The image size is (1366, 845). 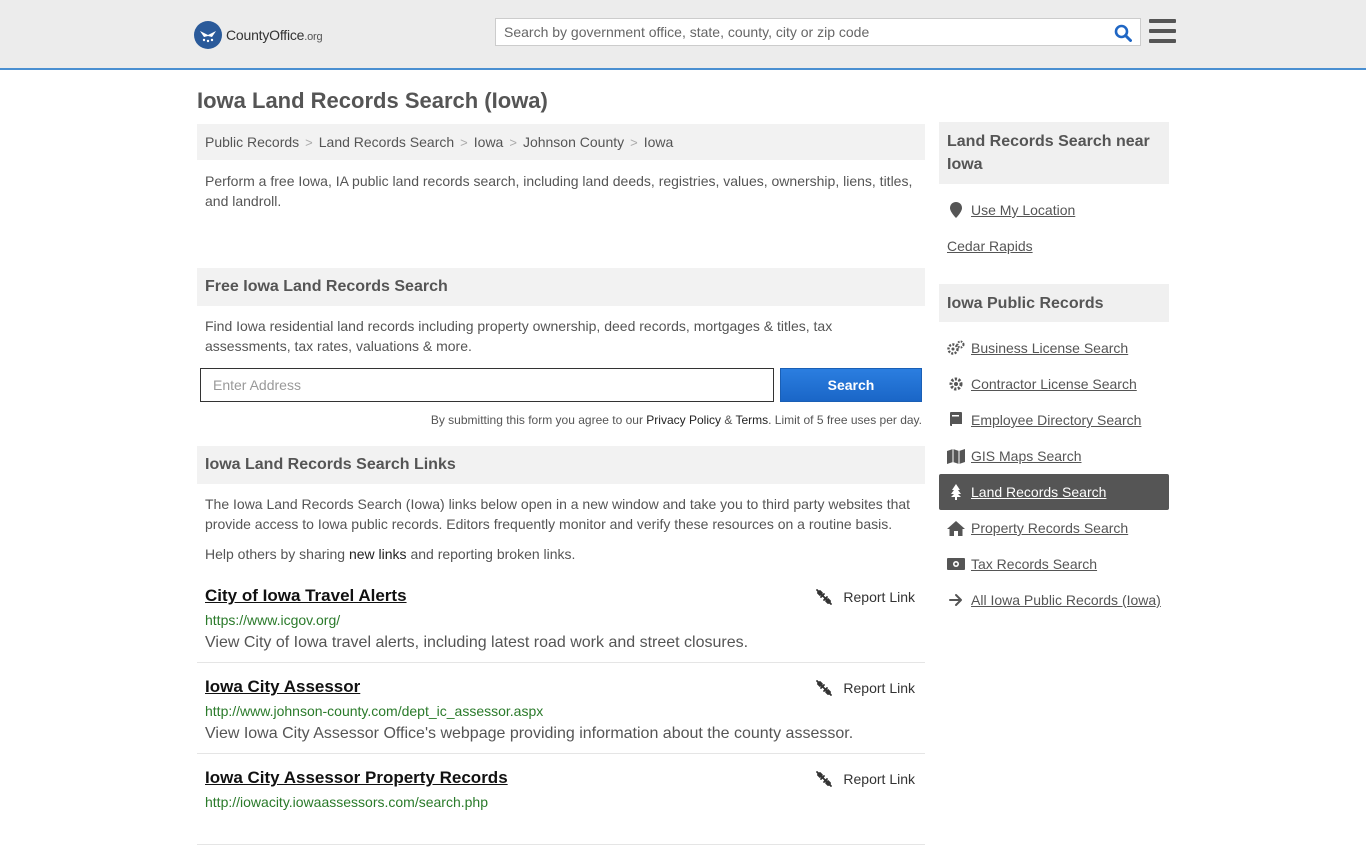 I want to click on gears-icon, so click(x=956, y=348).